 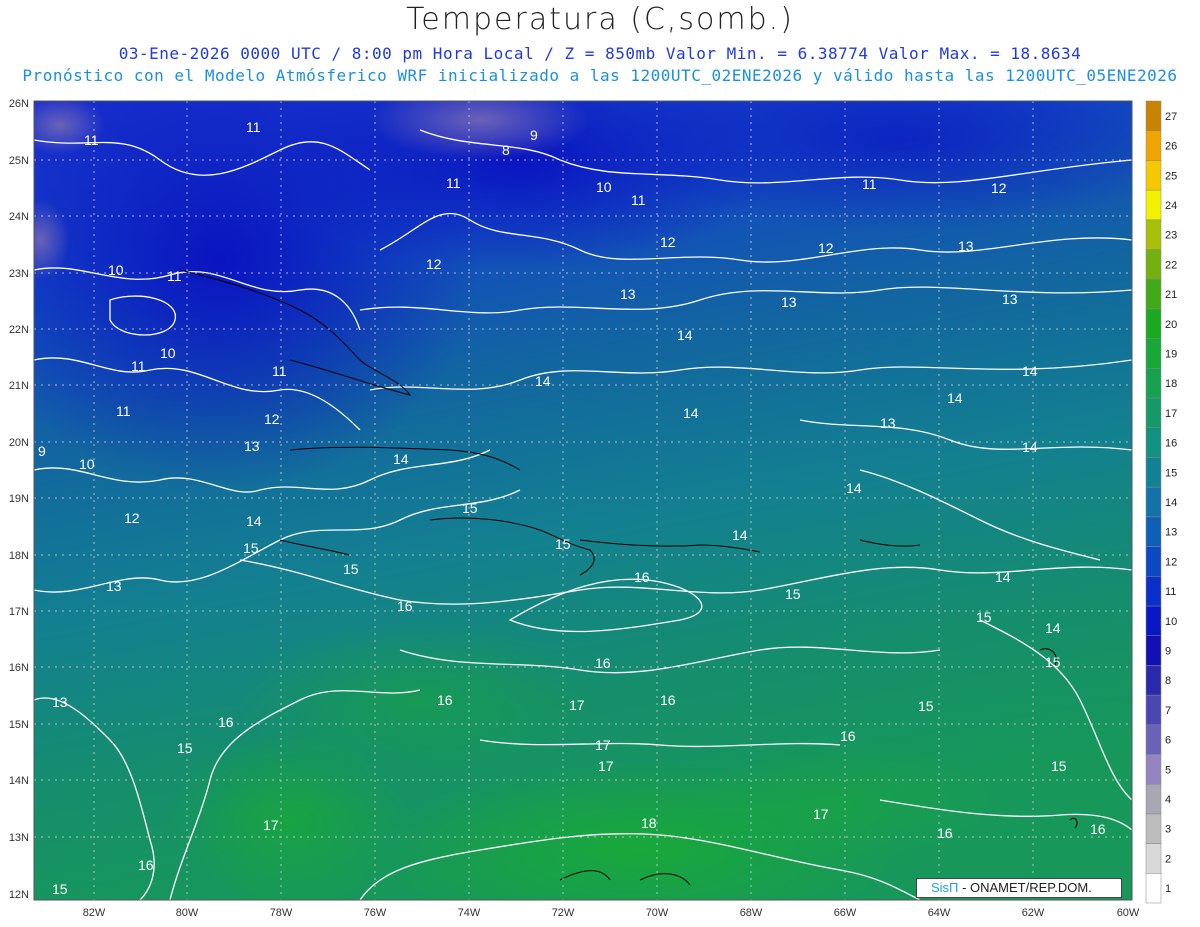 What do you see at coordinates (1171, 503) in the screenshot?
I see `colorbar-label: 14` at bounding box center [1171, 503].